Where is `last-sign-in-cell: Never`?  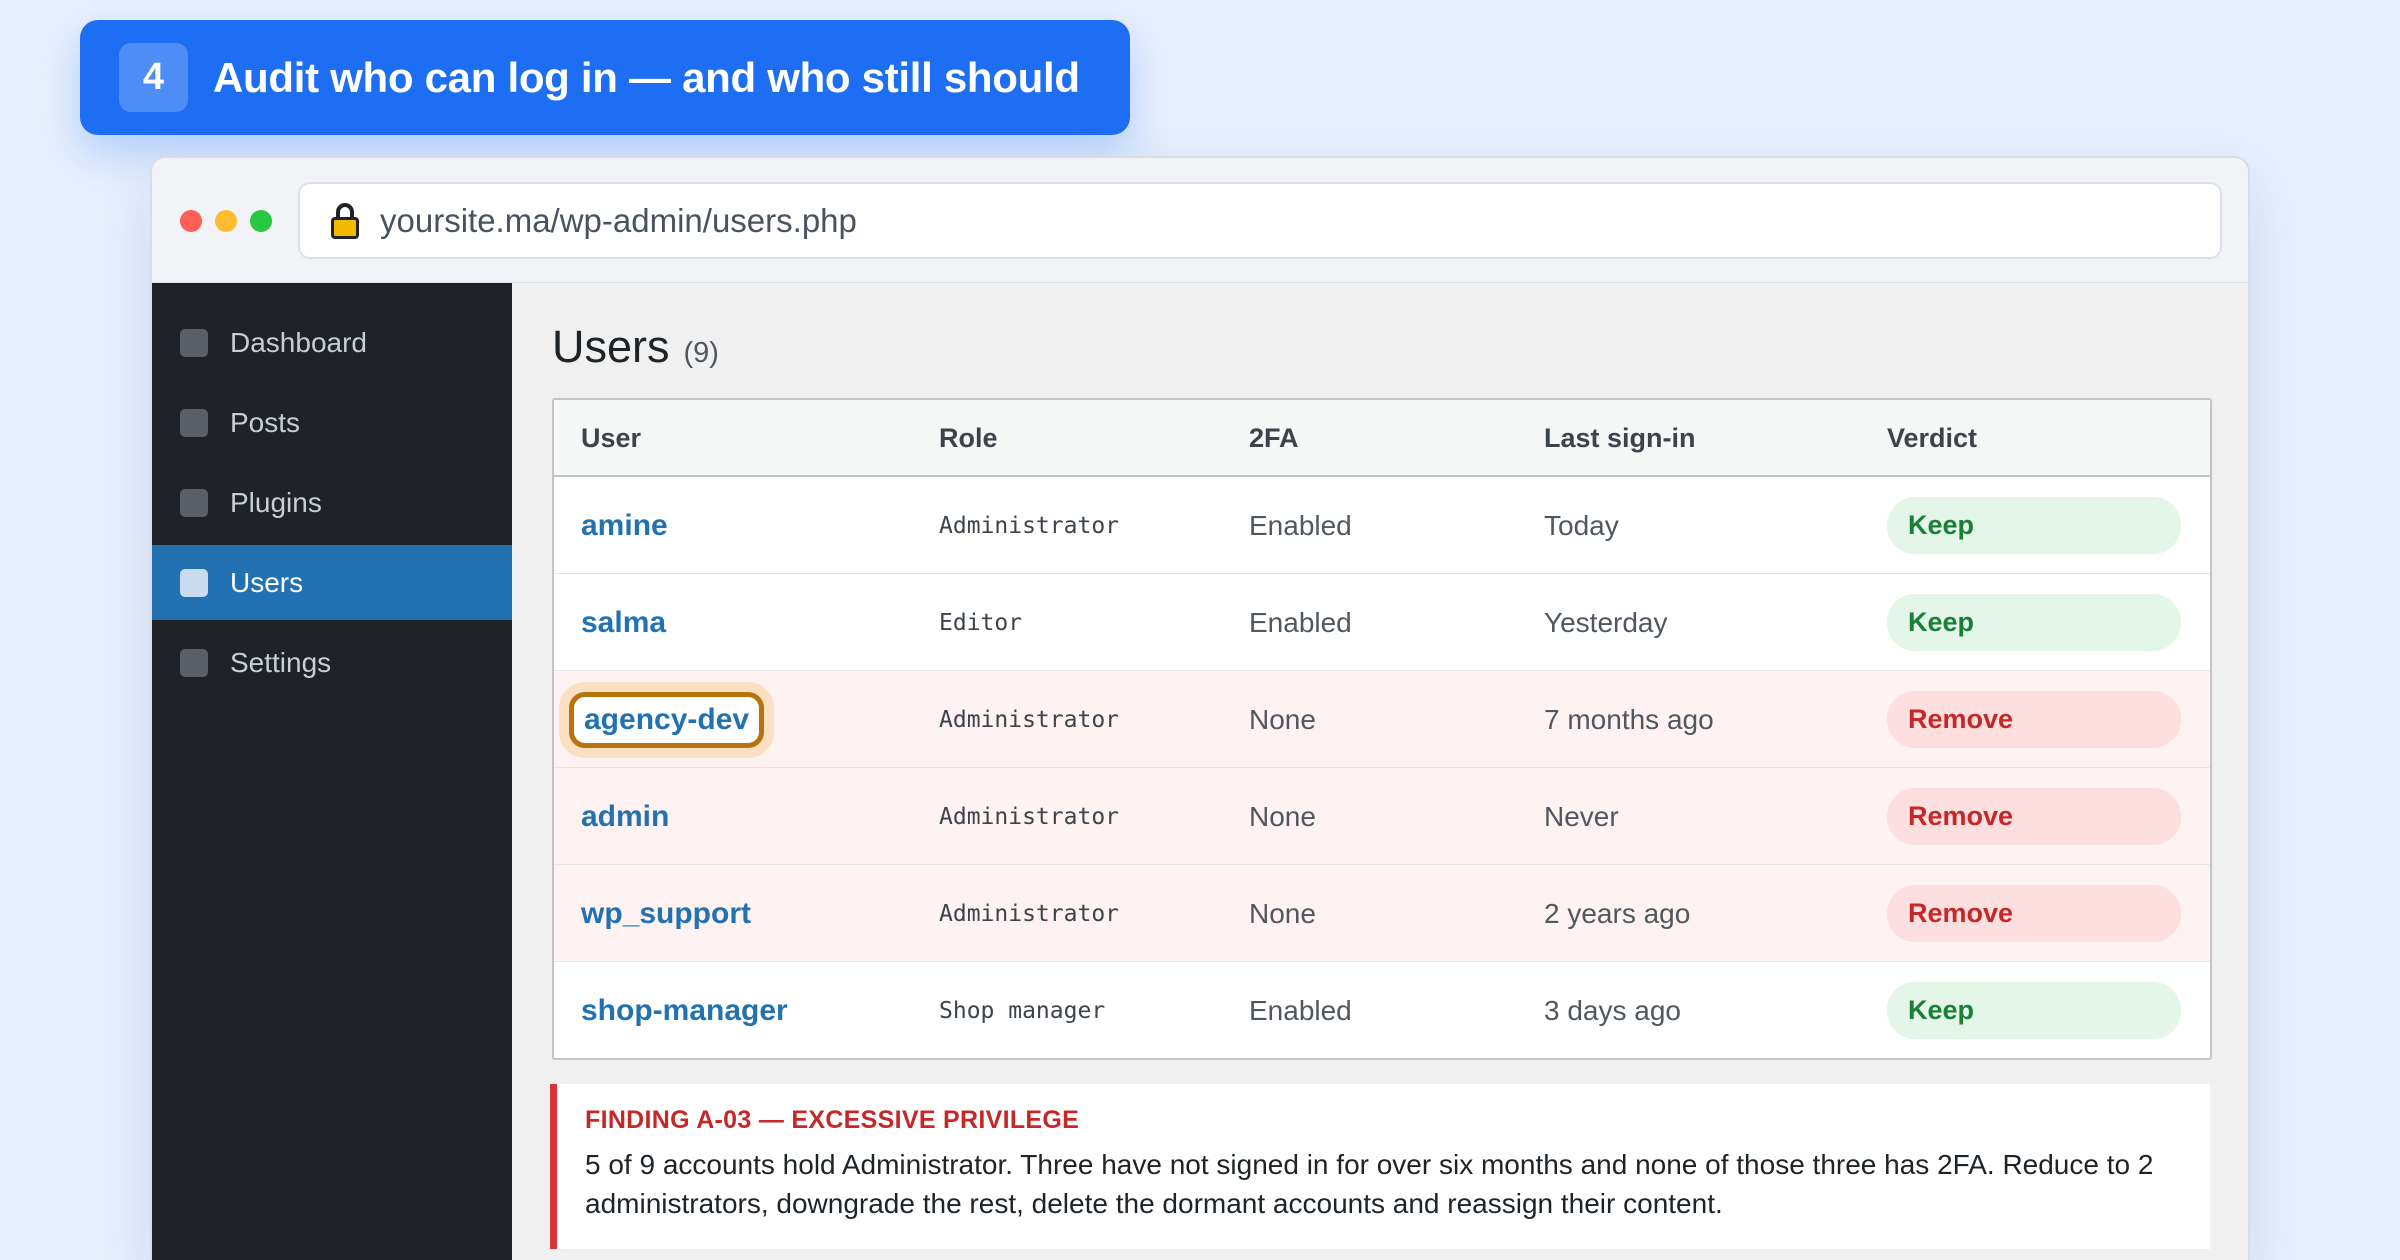
last-sign-in-cell: Never is located at coordinates (1581, 816).